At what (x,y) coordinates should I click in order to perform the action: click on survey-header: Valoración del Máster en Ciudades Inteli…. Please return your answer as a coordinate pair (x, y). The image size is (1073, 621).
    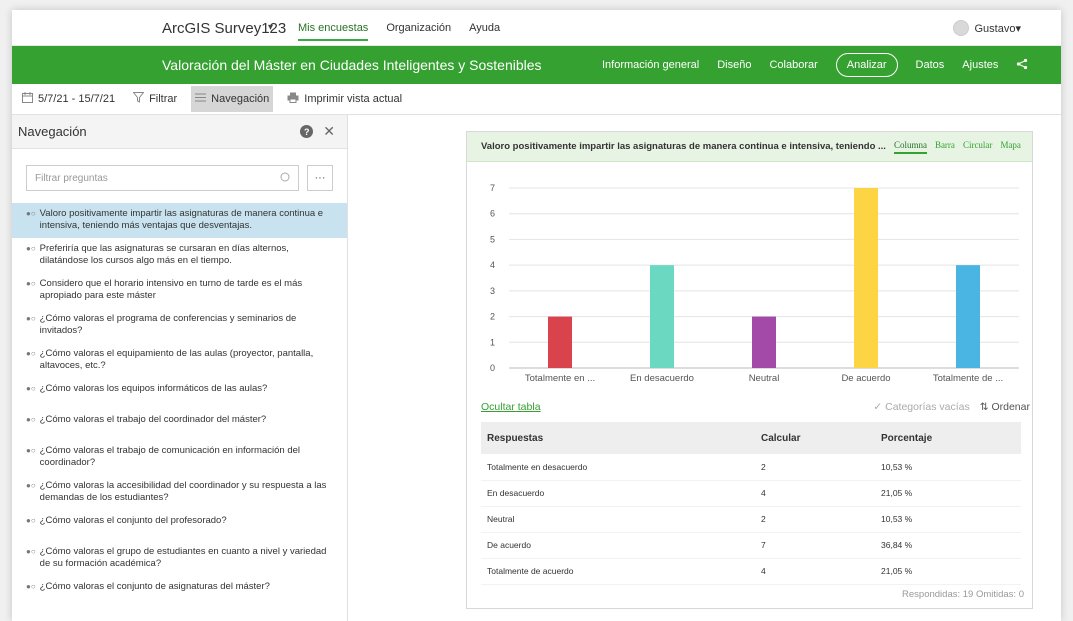
    Looking at the image, I should click on (536, 65).